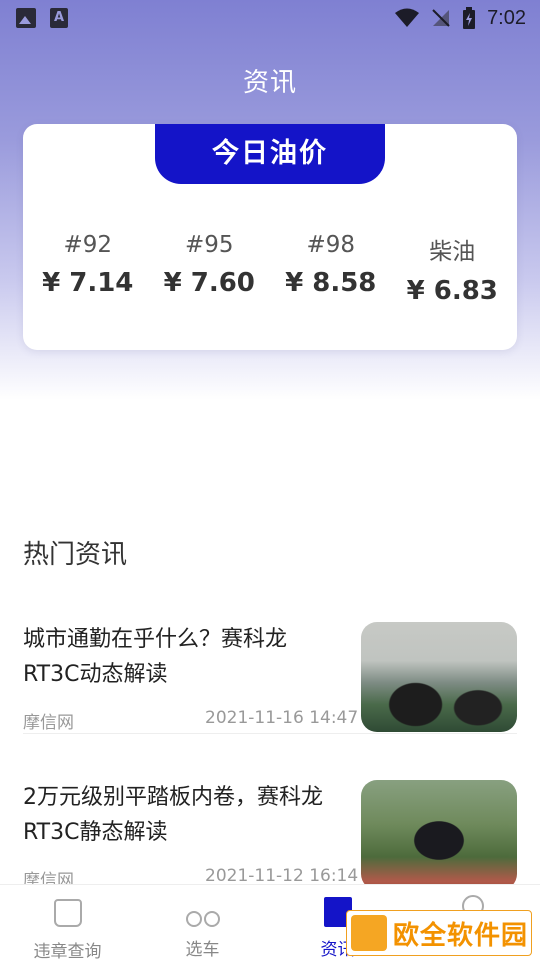  Describe the element at coordinates (48, 723) in the screenshot. I see `news-source: 摩信网` at that location.